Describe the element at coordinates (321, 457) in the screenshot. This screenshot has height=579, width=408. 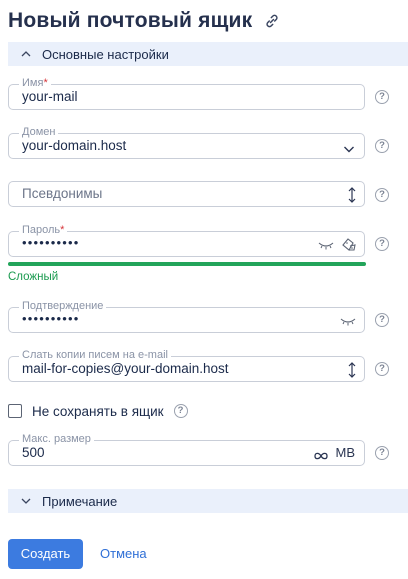
I see `infinity-icon` at that location.